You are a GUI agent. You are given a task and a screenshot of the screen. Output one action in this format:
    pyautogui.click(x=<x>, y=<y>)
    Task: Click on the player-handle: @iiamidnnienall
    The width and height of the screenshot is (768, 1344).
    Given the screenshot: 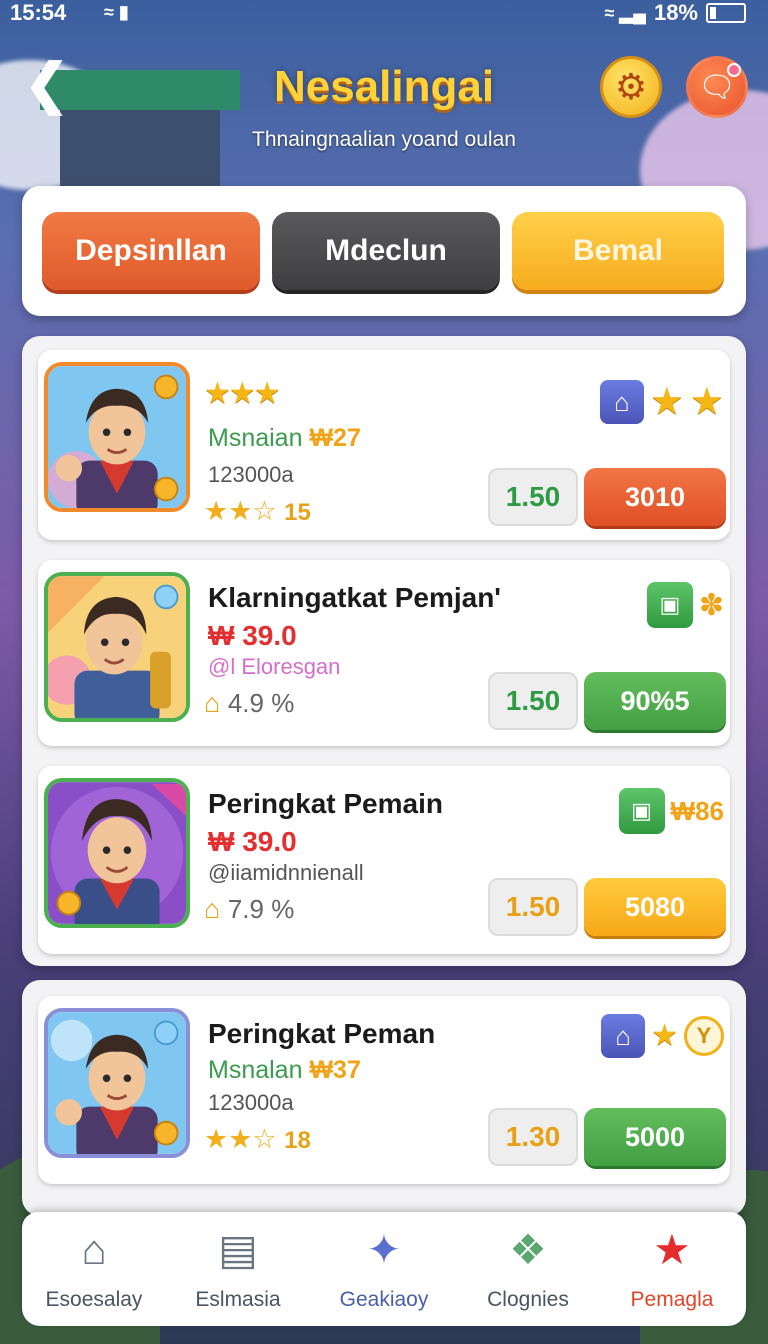 What is the action you would take?
    pyautogui.click(x=286, y=872)
    